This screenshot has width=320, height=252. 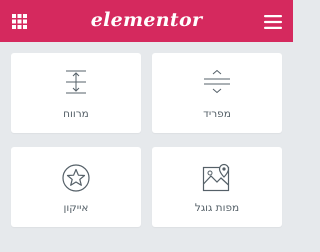 I want to click on widget-icon-label: אייקון, so click(x=76, y=208).